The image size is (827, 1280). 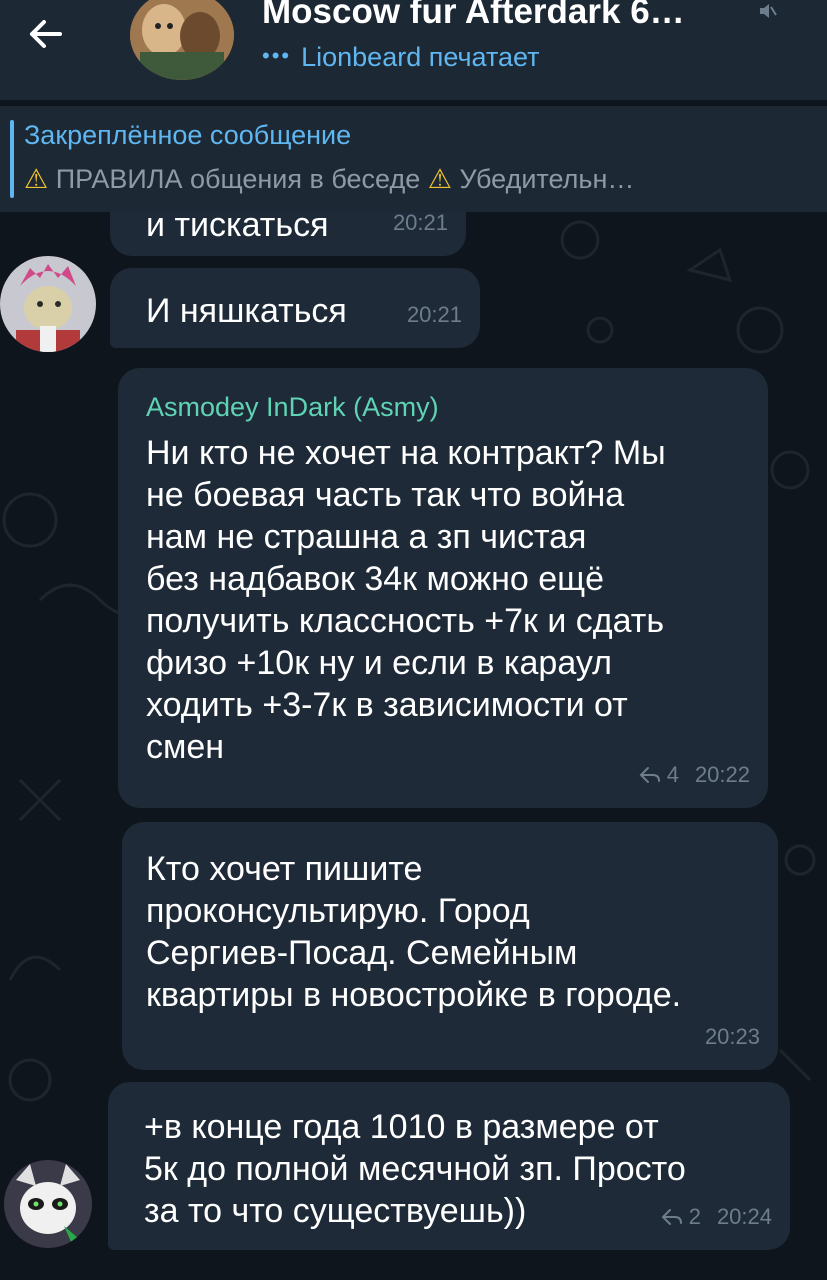 I want to click on reply-count: 2, so click(x=695, y=1217).